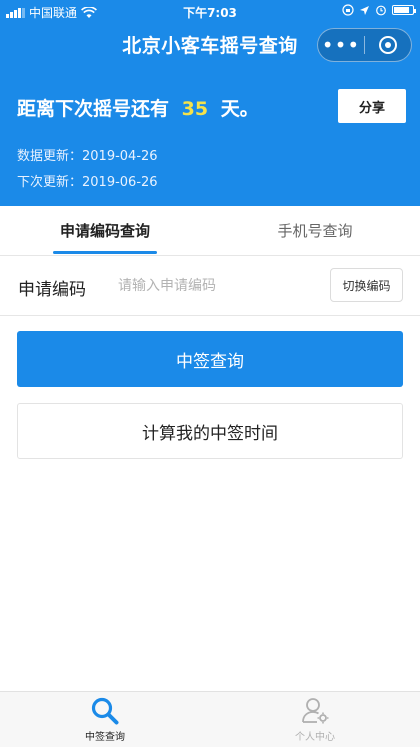 The width and height of the screenshot is (420, 747). What do you see at coordinates (364, 10) in the screenshot?
I see `location-icon` at bounding box center [364, 10].